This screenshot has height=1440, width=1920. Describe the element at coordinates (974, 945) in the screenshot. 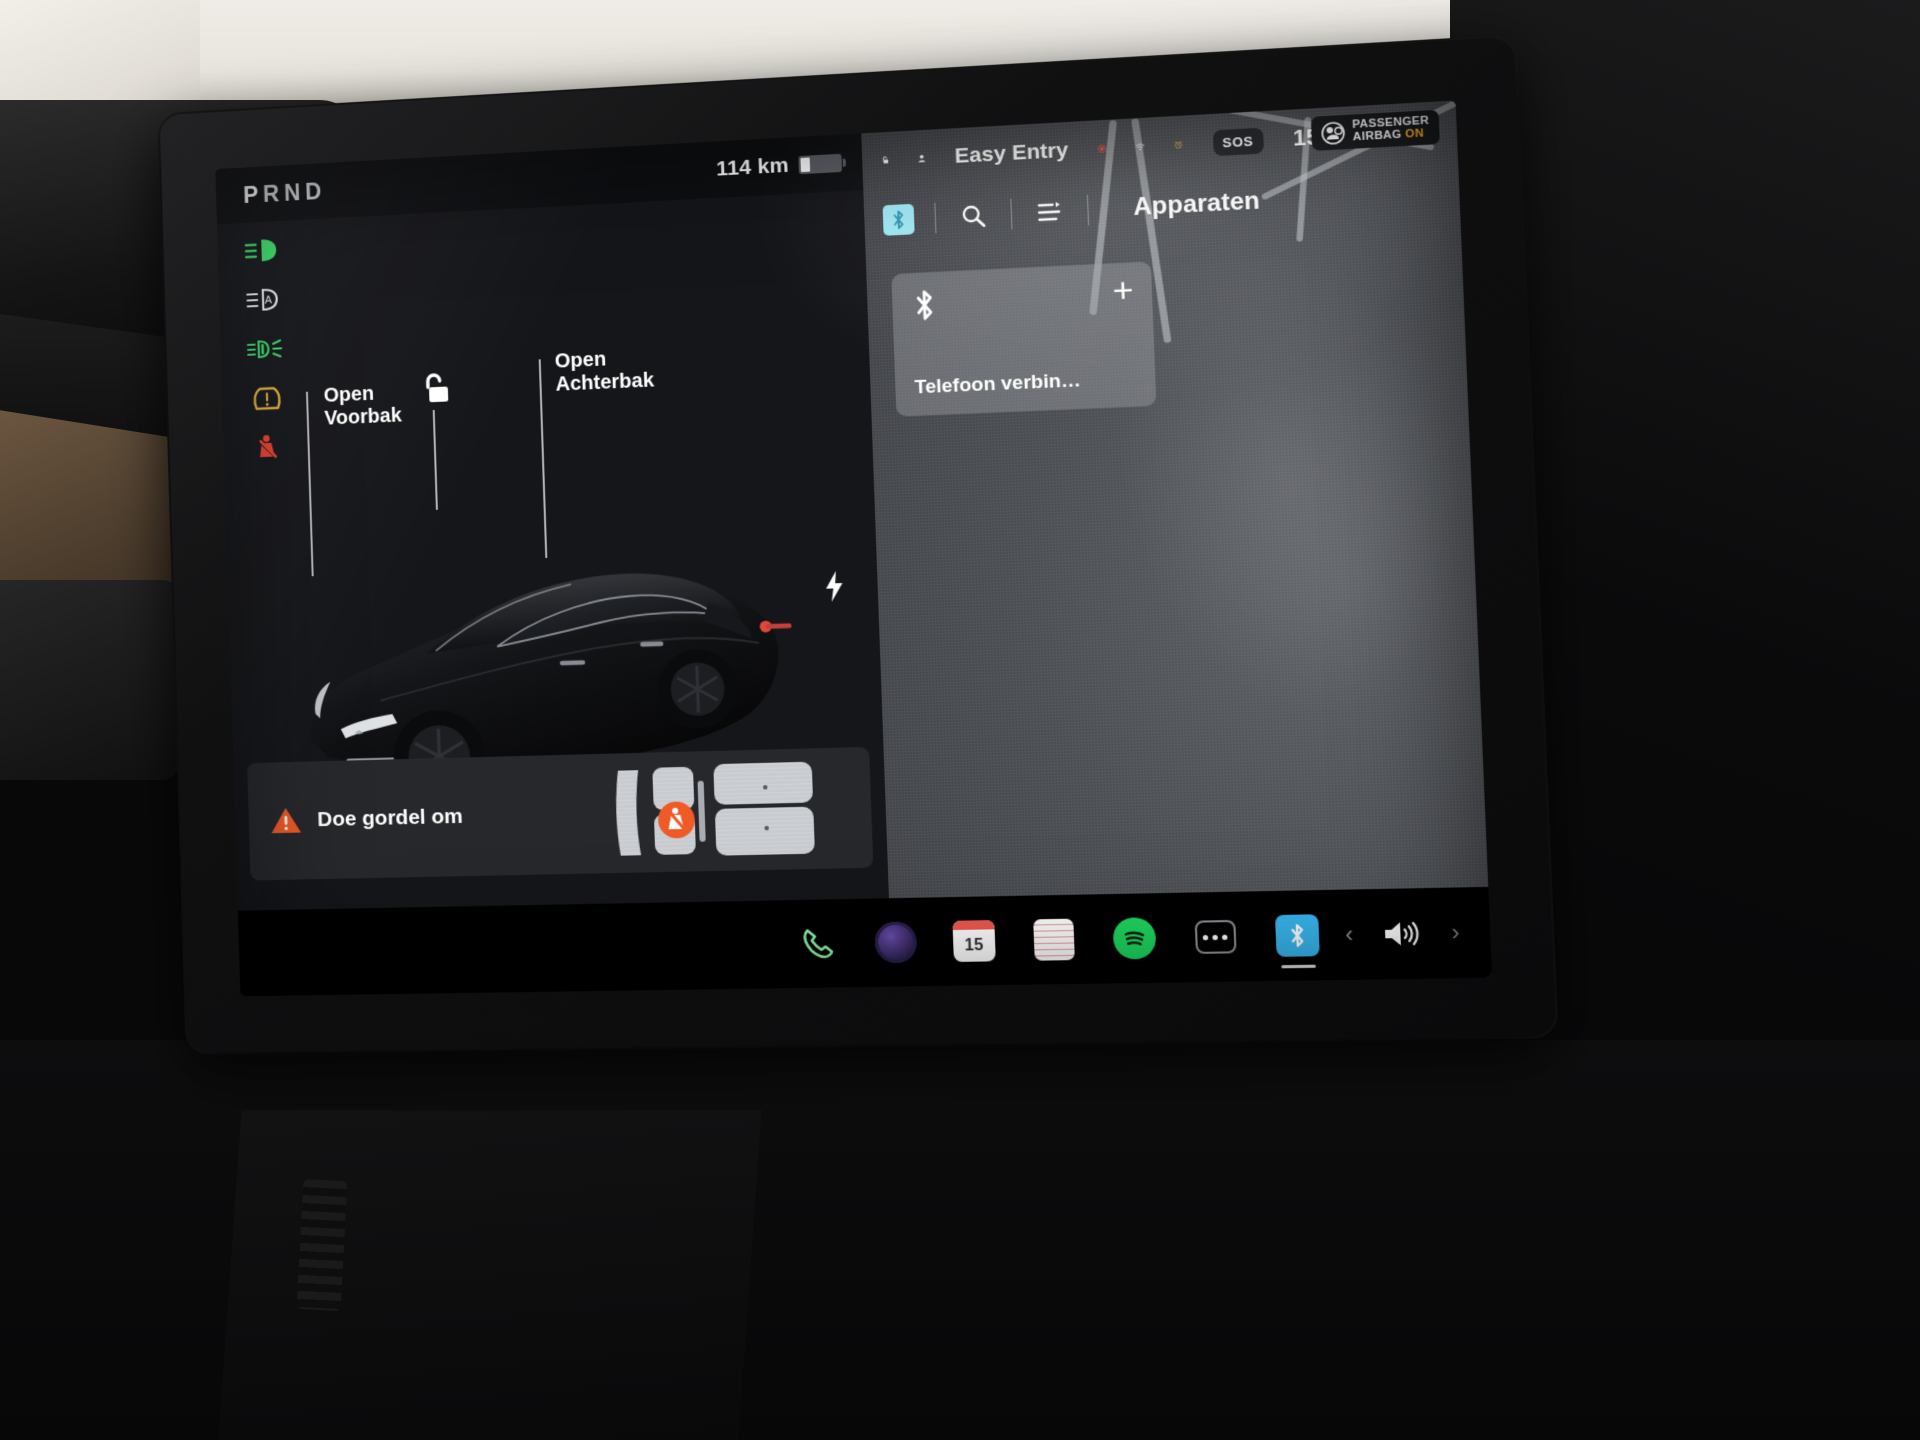

I see `calendar-day: 15` at that location.